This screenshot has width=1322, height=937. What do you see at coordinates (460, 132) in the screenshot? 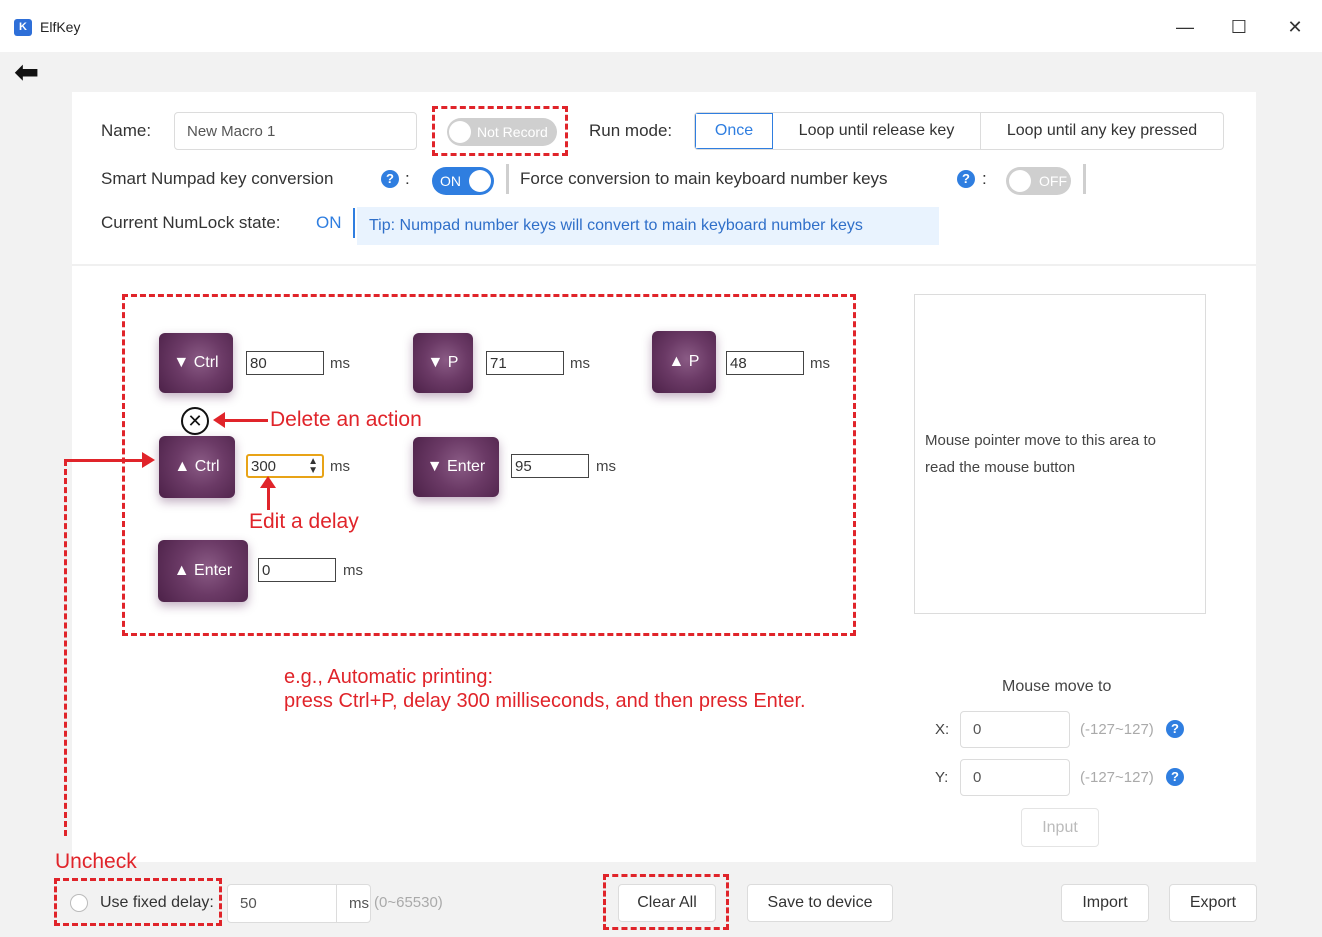
I see `record-toggle-knob` at bounding box center [460, 132].